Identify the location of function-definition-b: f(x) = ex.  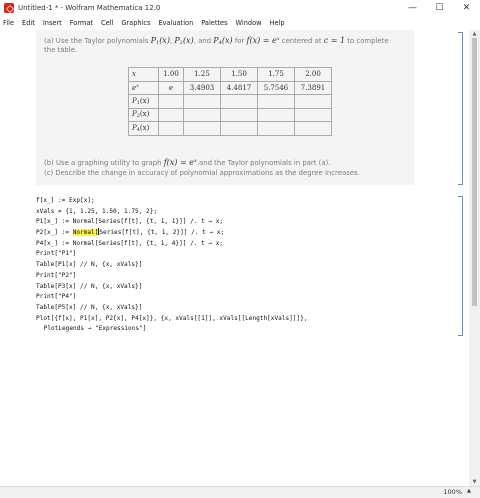
(180, 162).